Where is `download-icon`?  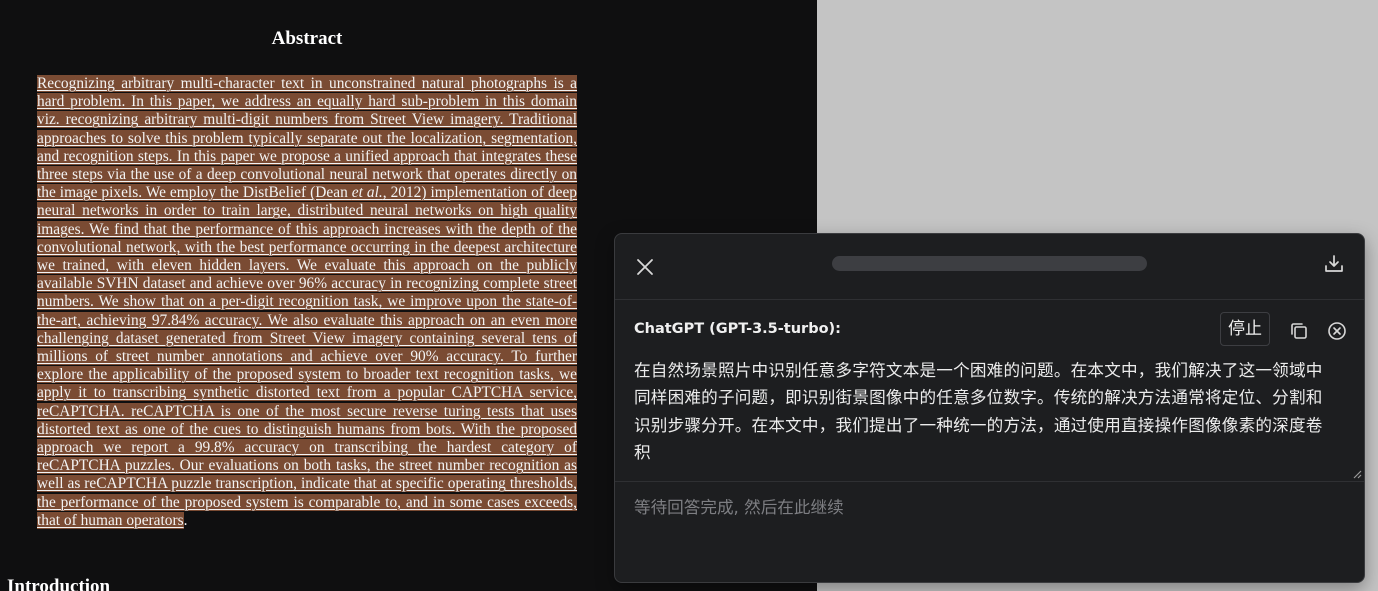 download-icon is located at coordinates (1334, 264).